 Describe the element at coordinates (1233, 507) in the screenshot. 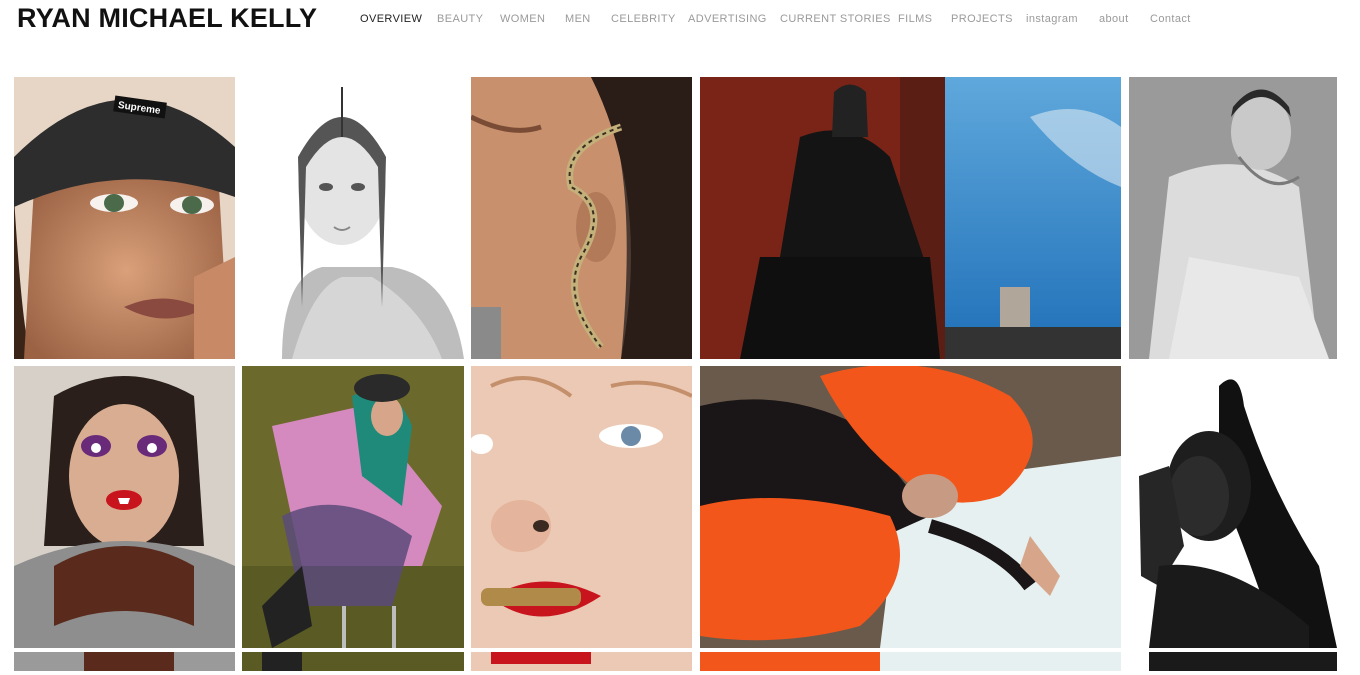

I see `photo-ponytail-silhouette` at that location.